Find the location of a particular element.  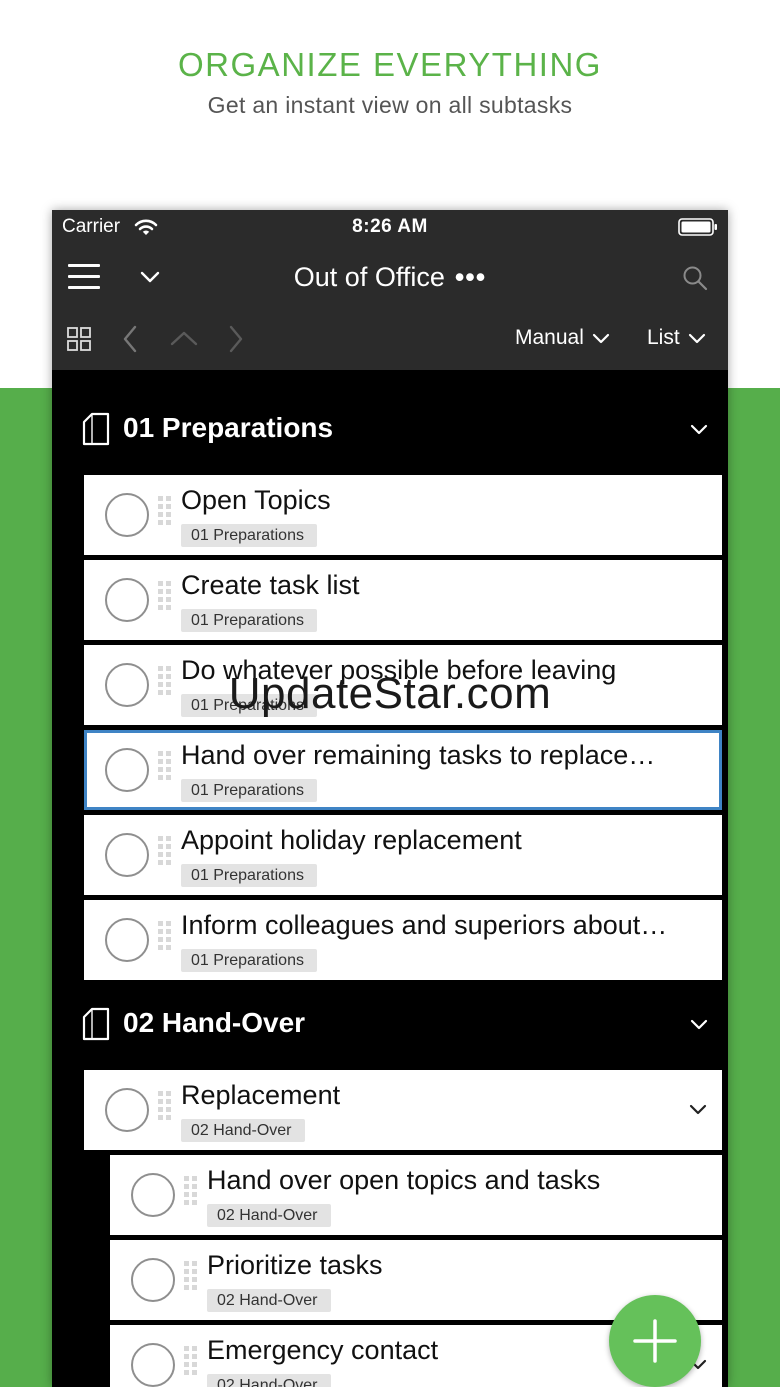

status-time: 8:26 AM is located at coordinates (390, 226).